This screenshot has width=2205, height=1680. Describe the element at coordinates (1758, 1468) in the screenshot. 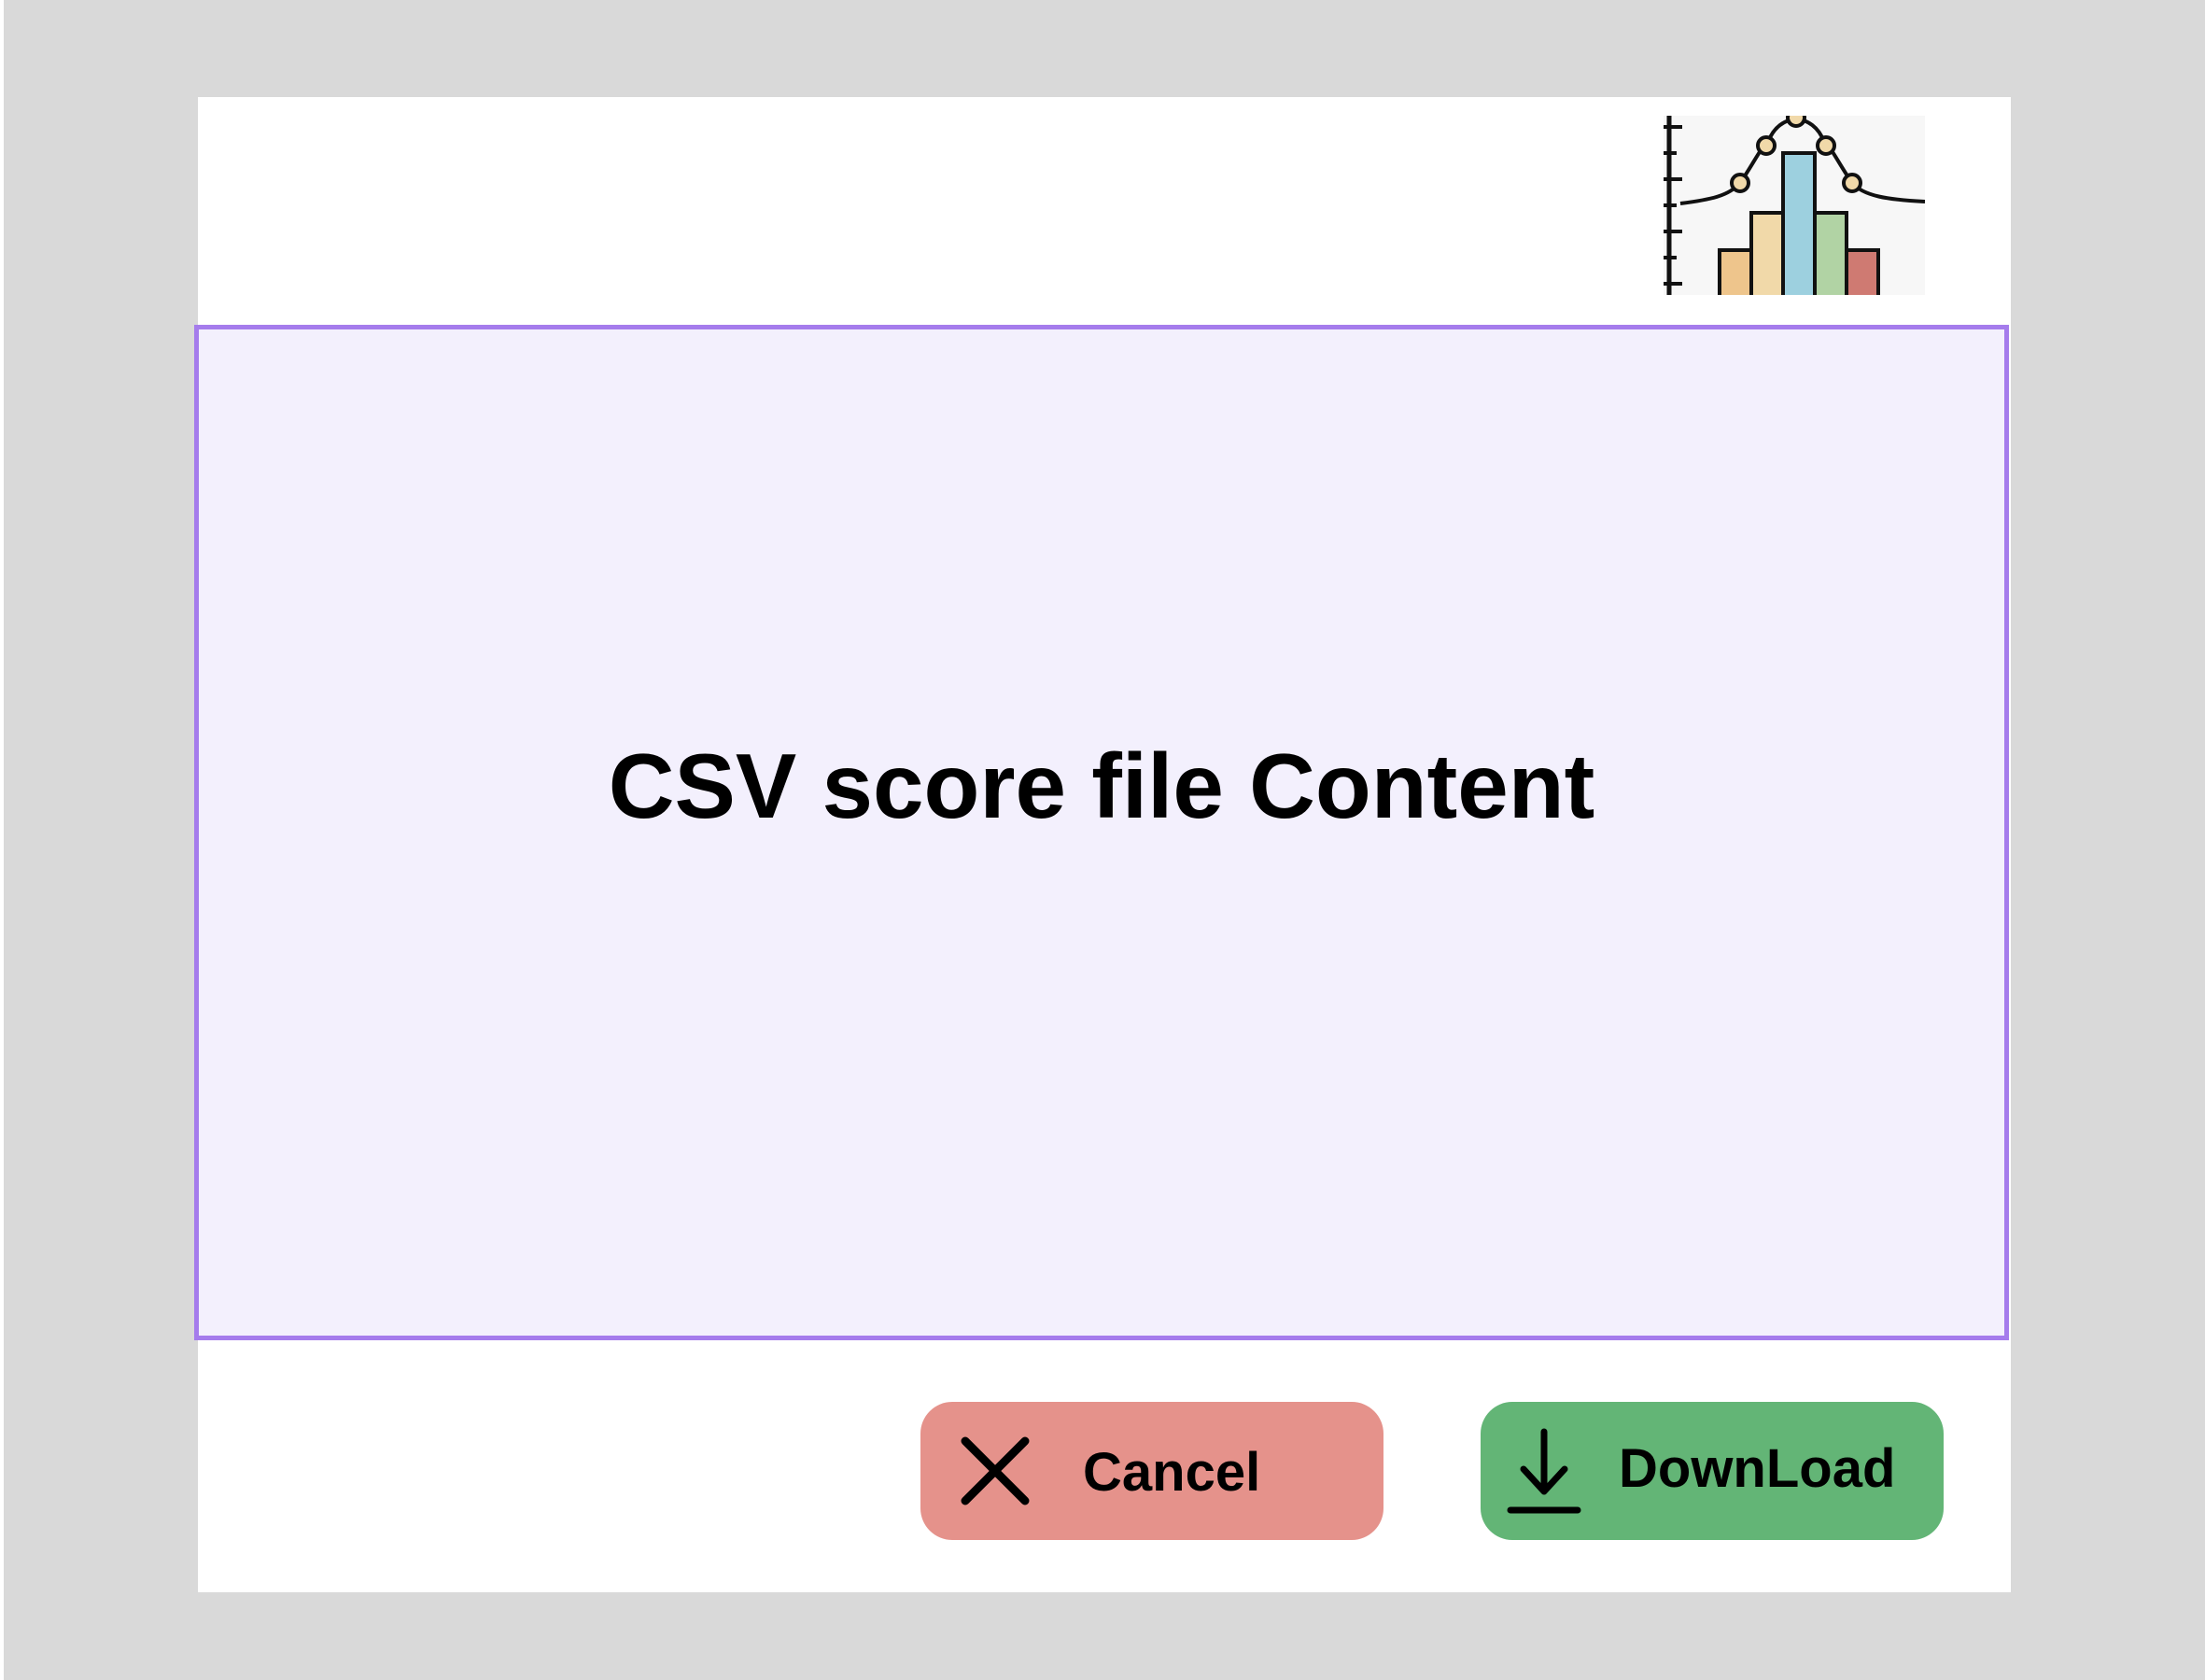

I see `download-button-label: DownLoad` at that location.